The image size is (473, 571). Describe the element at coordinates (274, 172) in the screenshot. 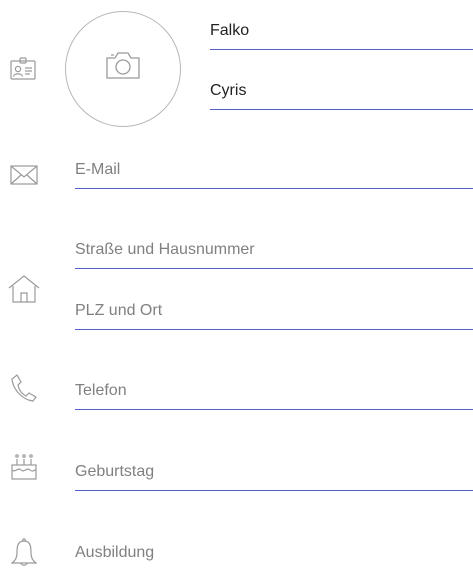

I see `email-field: E-Mail` at that location.